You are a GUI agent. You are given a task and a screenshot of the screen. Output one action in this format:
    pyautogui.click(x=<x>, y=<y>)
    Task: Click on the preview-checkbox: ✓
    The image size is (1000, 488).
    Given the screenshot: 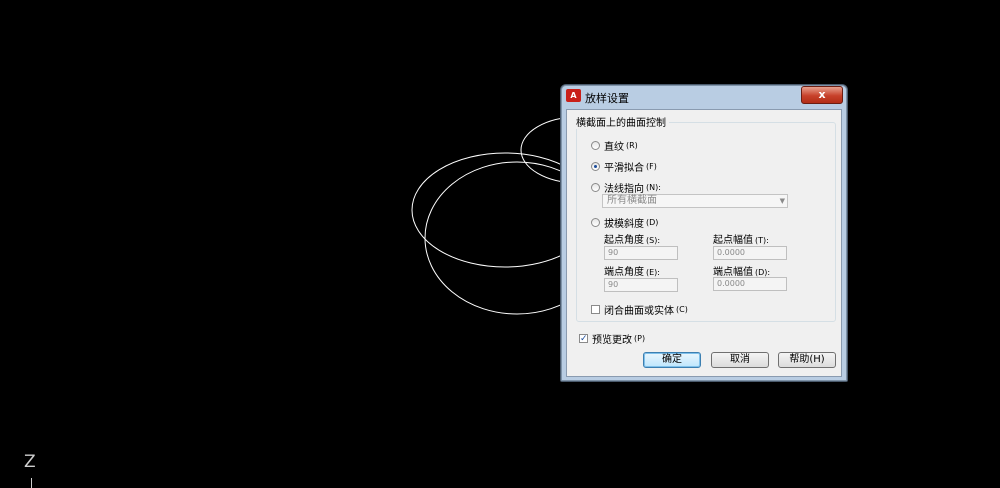 What is the action you would take?
    pyautogui.click(x=583, y=339)
    